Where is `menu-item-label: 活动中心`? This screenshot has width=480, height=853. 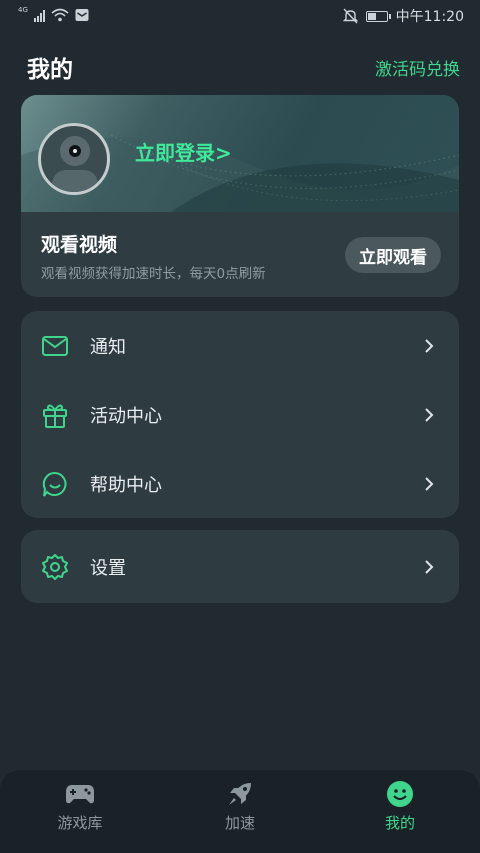
menu-item-label: 活动中心 is located at coordinates (126, 416).